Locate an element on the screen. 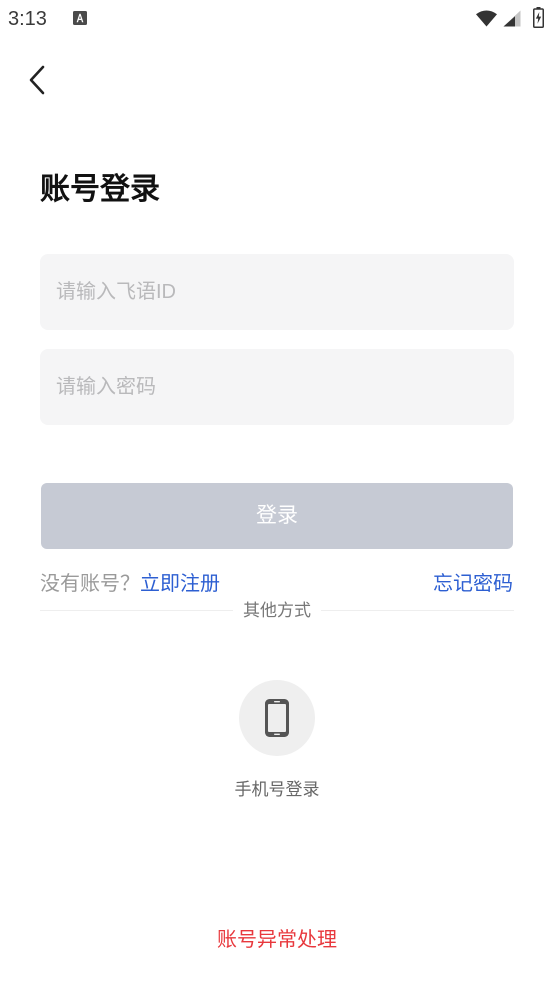 The image size is (554, 985). password-input is located at coordinates (277, 387).